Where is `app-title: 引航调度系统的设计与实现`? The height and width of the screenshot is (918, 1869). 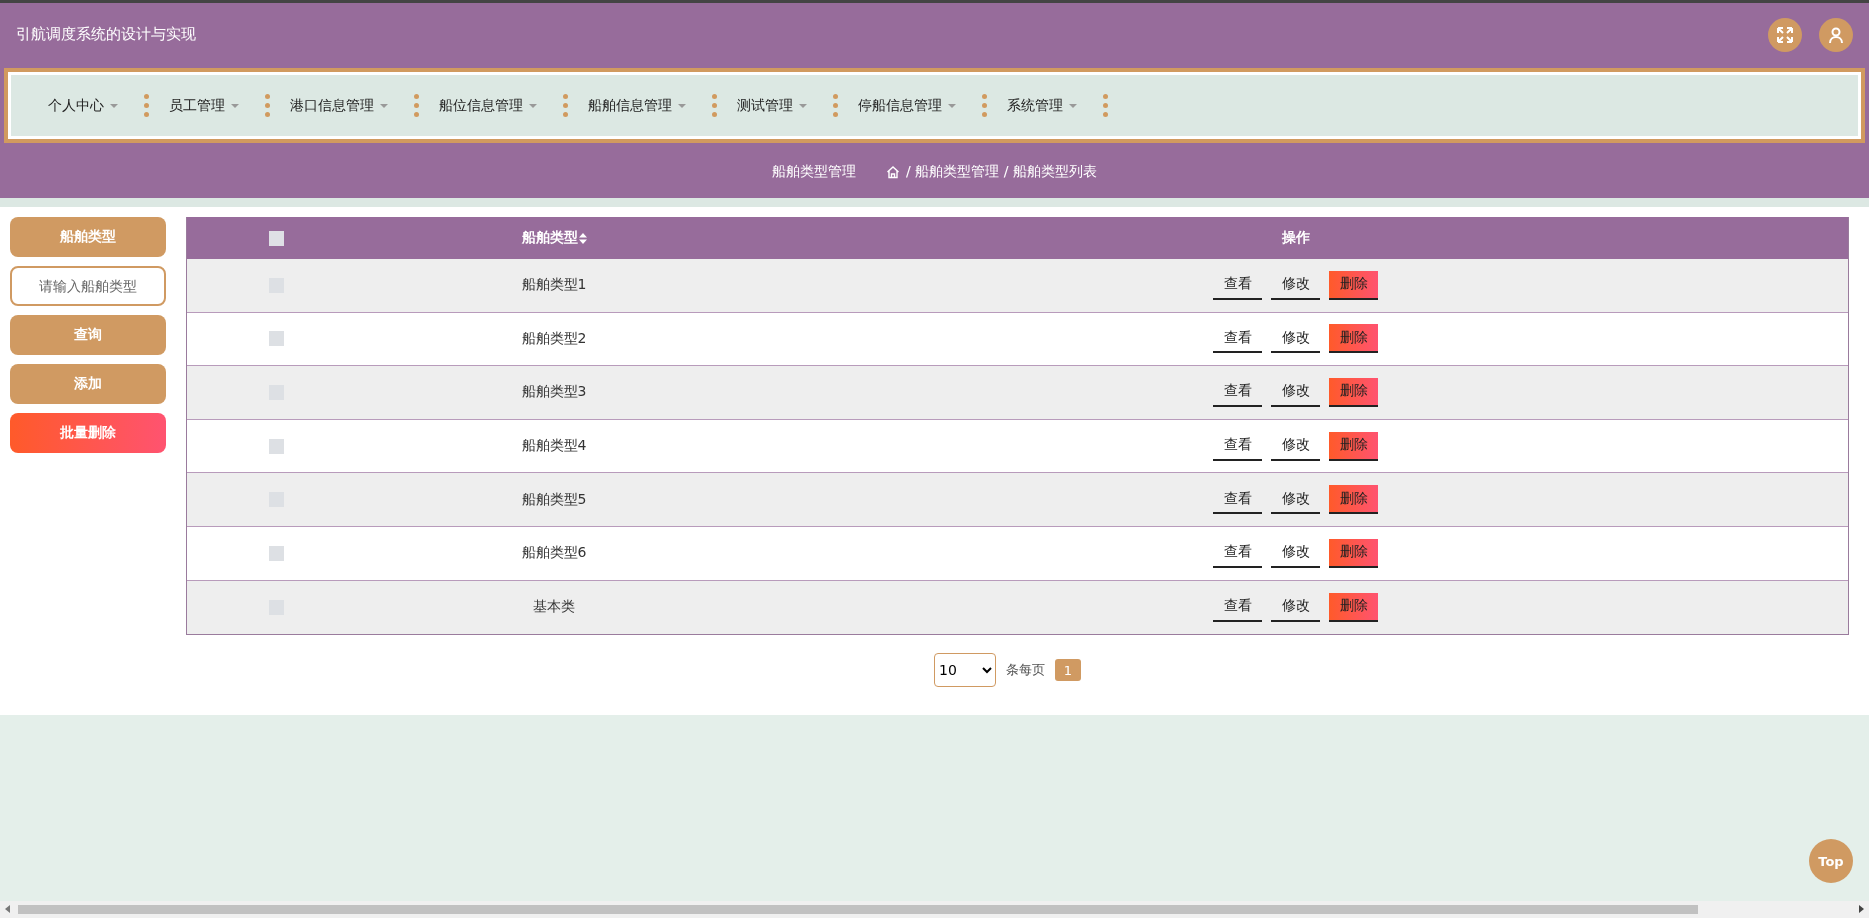 app-title: 引航调度系统的设计与实现 is located at coordinates (106, 34).